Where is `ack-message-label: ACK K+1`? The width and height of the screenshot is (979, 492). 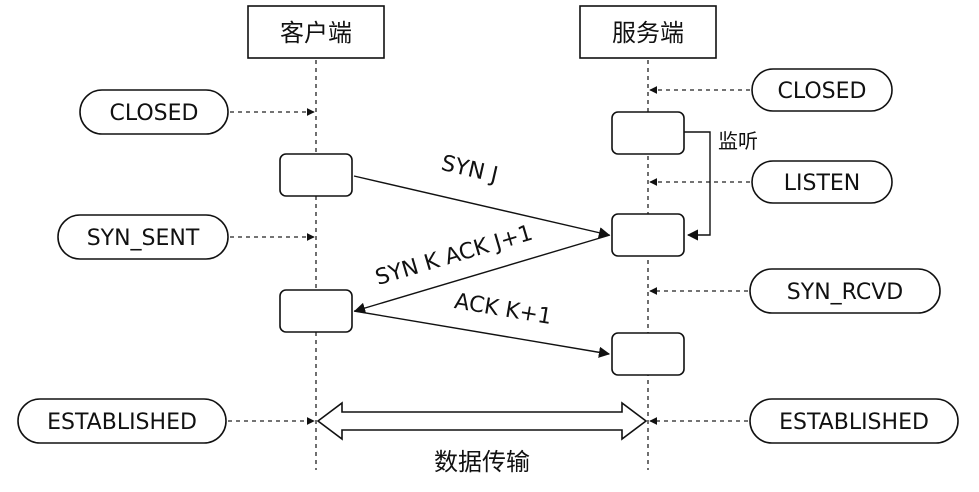 ack-message-label: ACK K+1 is located at coordinates (503, 309).